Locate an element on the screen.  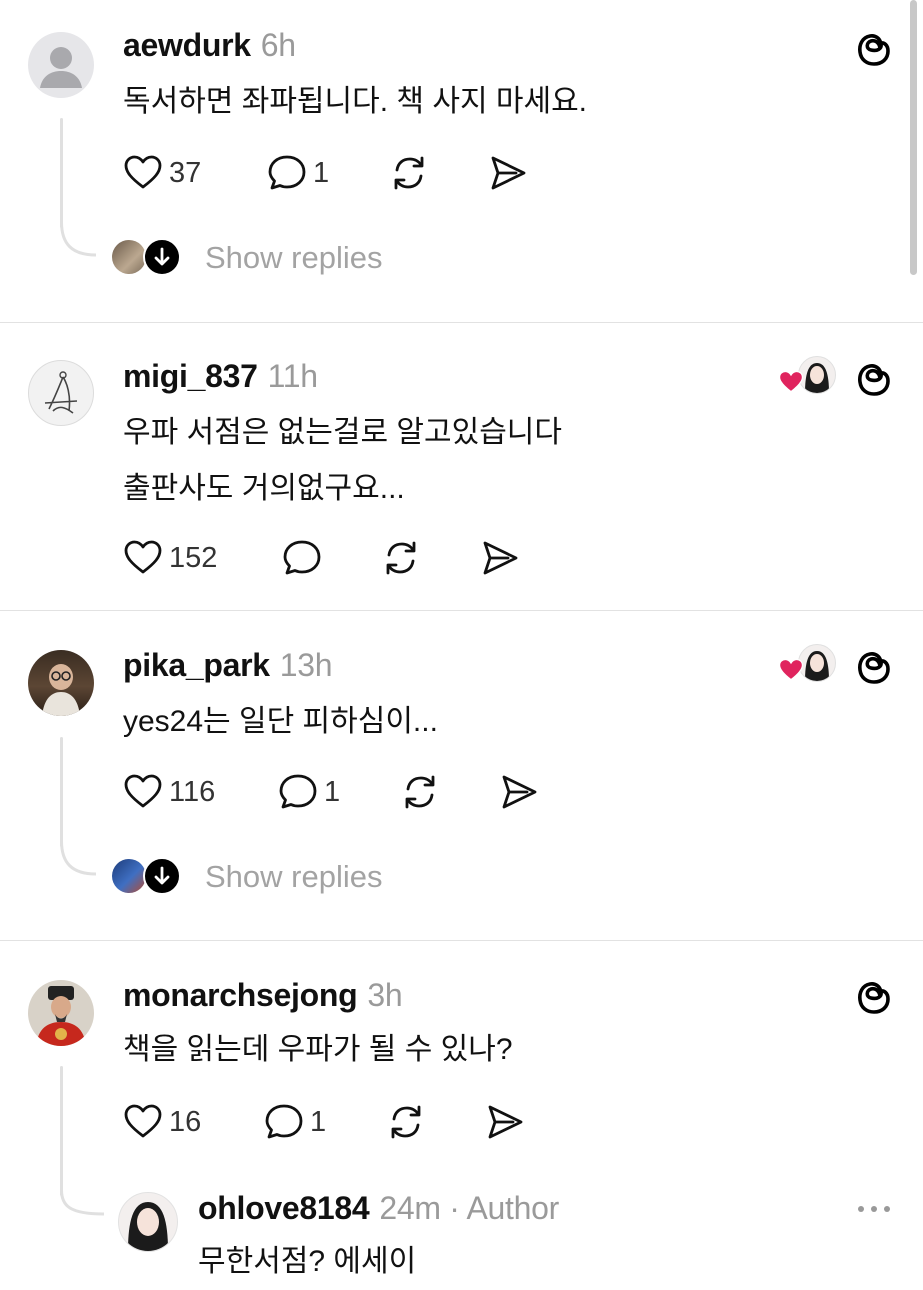
sketch-avatar-image is located at coordinates (61, 392).